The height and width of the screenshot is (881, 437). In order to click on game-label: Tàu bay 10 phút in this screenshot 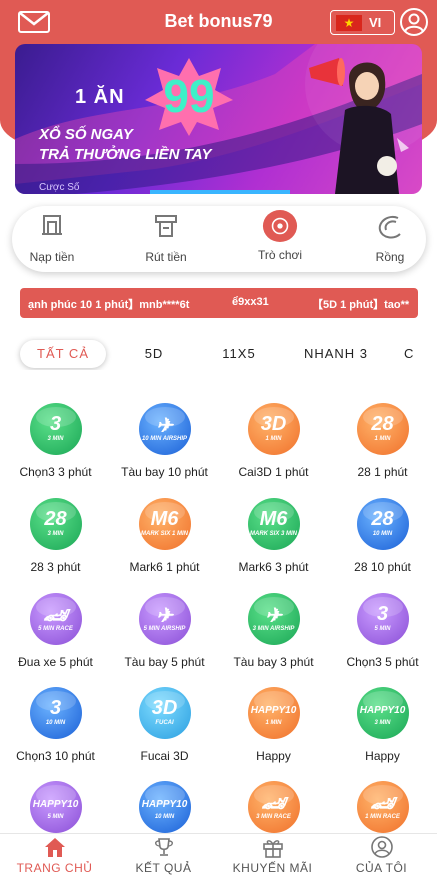, I will do `click(164, 472)`.